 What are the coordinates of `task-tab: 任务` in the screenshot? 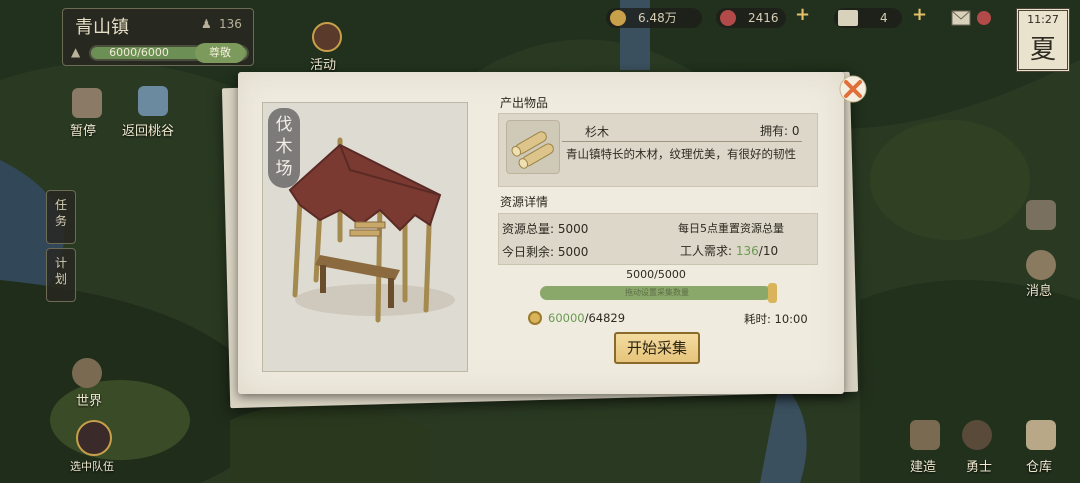 It's located at (61, 217).